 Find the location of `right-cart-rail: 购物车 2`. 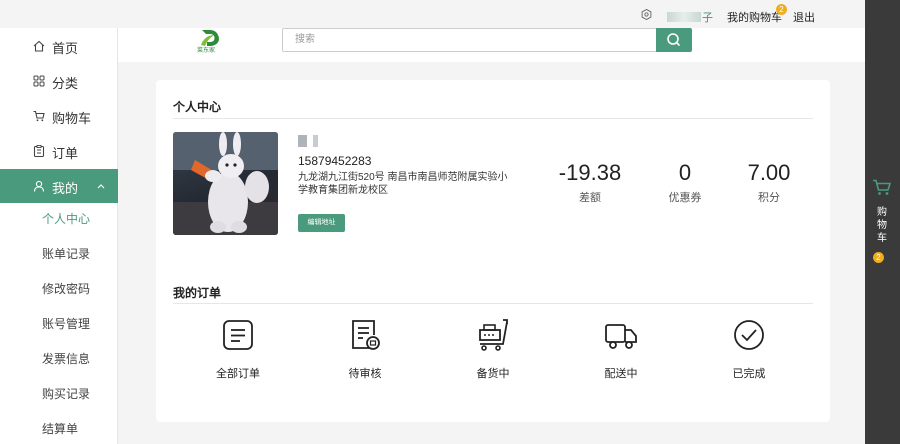

right-cart-rail: 购物车 2 is located at coordinates (882, 222).